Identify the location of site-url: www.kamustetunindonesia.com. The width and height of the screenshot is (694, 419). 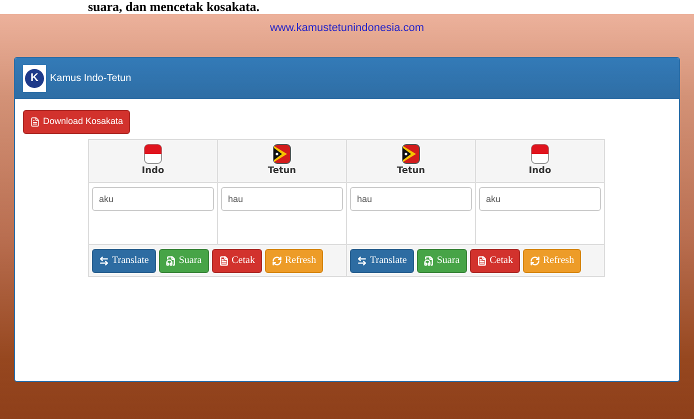
(347, 27).